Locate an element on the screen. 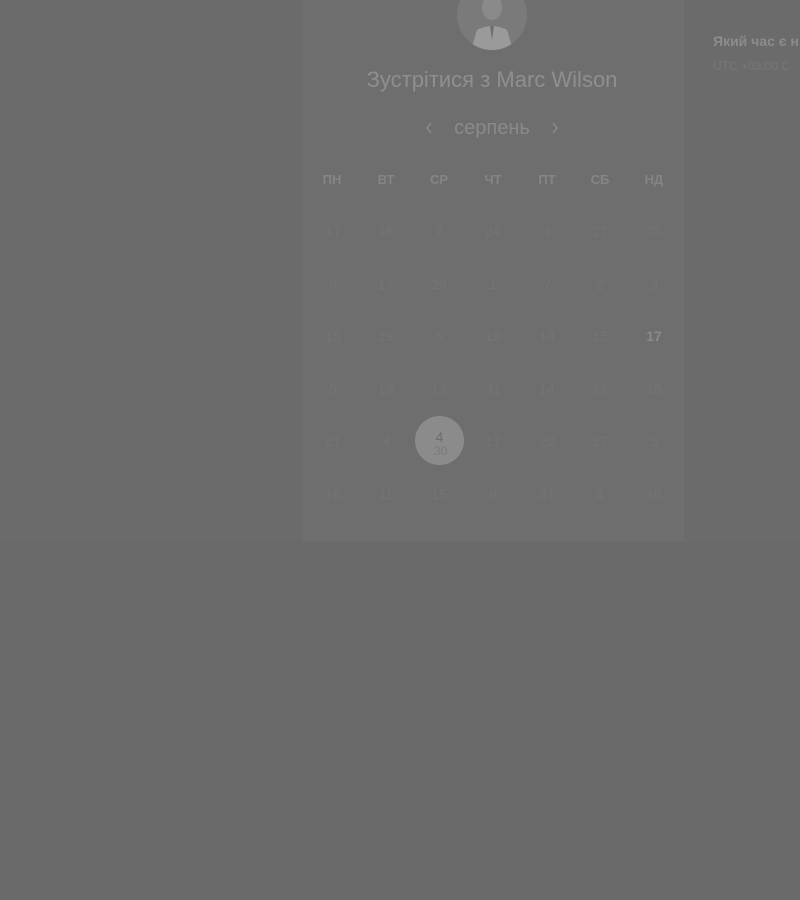 The image size is (800, 900). timezone-section: Який час є н UTC +03:00 C is located at coordinates (756, 53).